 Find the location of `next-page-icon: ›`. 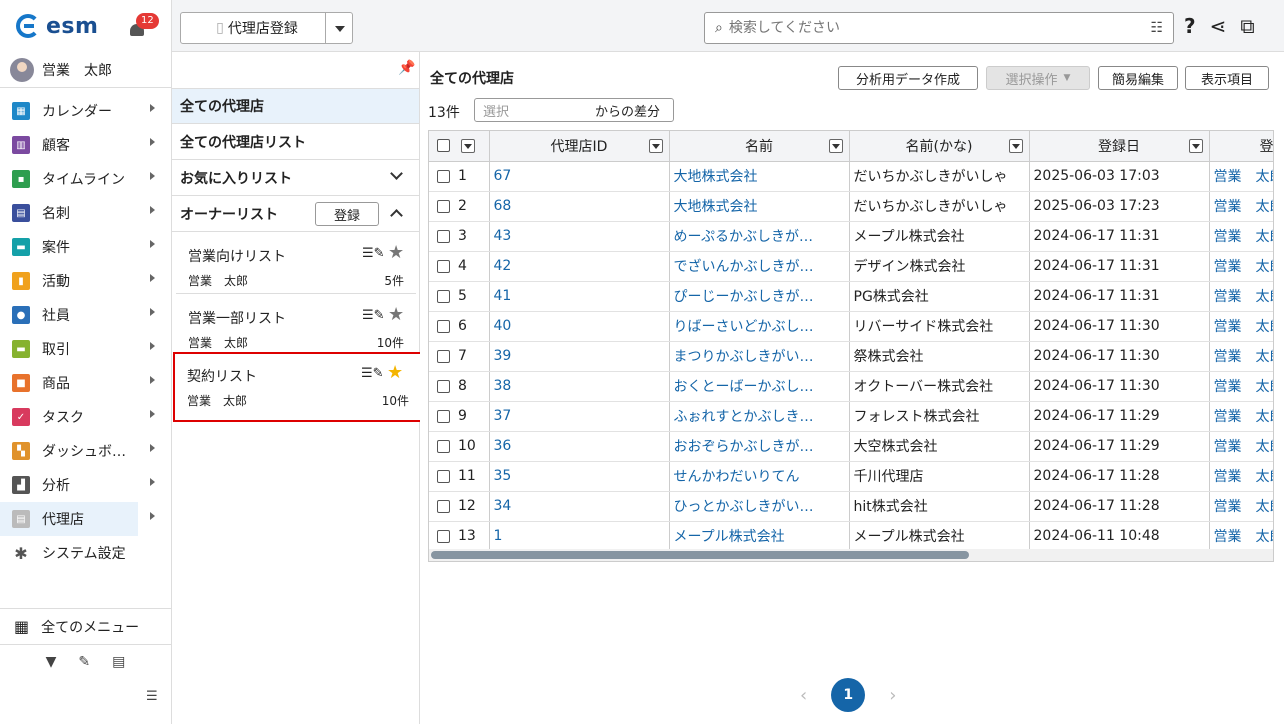

next-page-icon: › is located at coordinates (892, 695).